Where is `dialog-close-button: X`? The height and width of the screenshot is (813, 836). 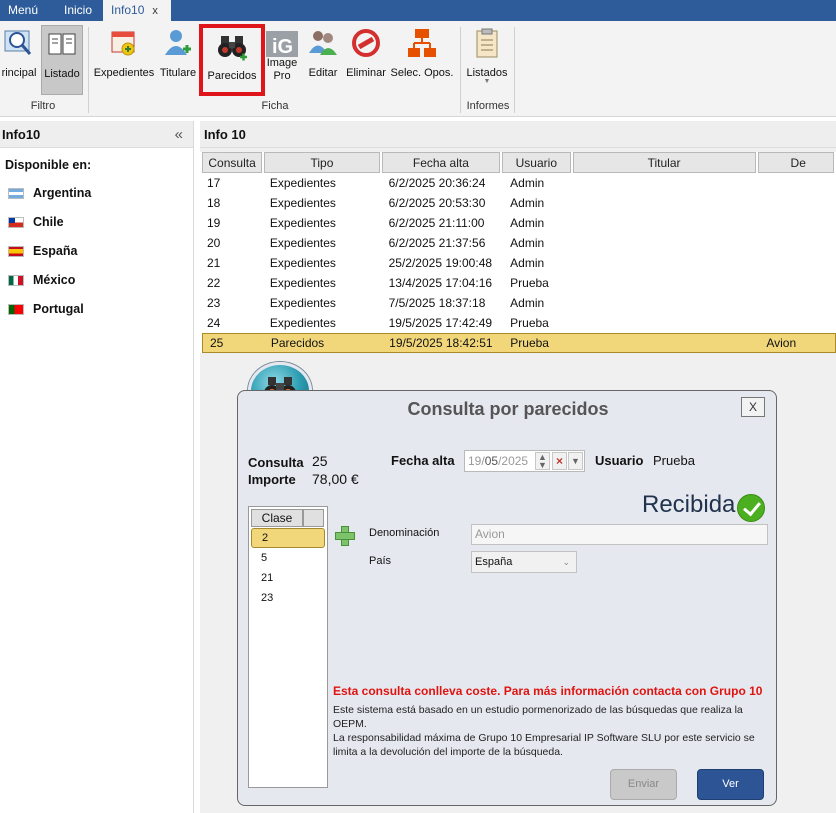
dialog-close-button: X is located at coordinates (753, 407).